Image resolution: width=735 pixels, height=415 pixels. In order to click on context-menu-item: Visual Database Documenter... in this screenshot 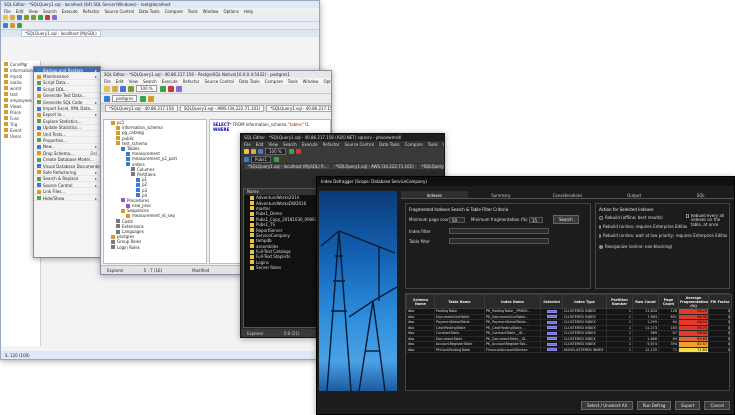, I will do `click(67, 166)`.